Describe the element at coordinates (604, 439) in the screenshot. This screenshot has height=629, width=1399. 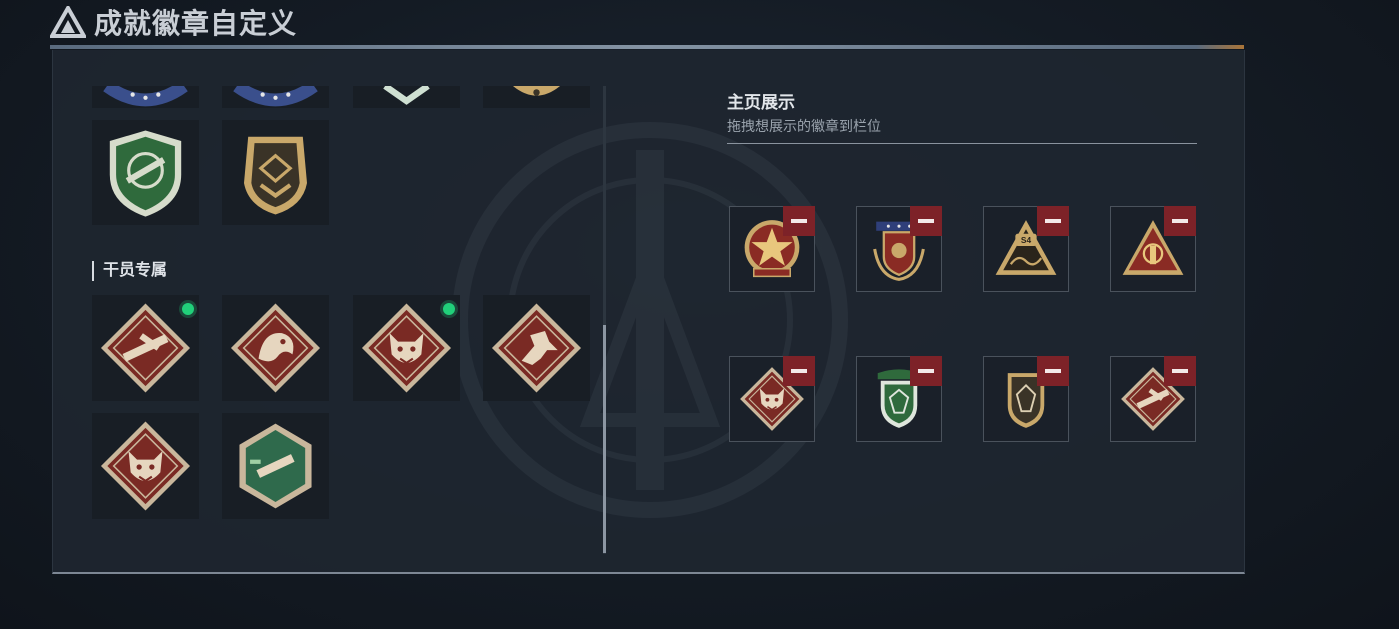
I see `scrollbar-thumb` at that location.